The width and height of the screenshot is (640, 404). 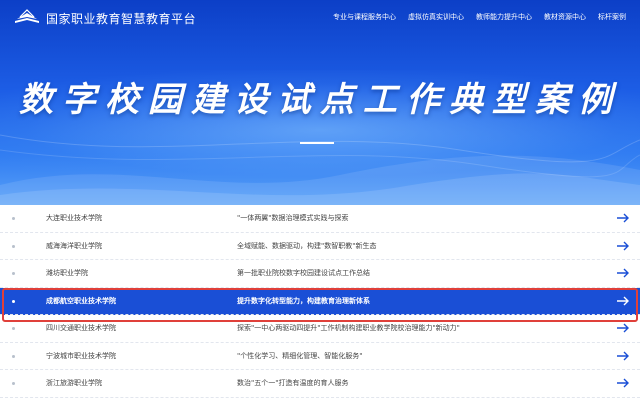 What do you see at coordinates (317, 143) in the screenshot?
I see `title-underline` at bounding box center [317, 143].